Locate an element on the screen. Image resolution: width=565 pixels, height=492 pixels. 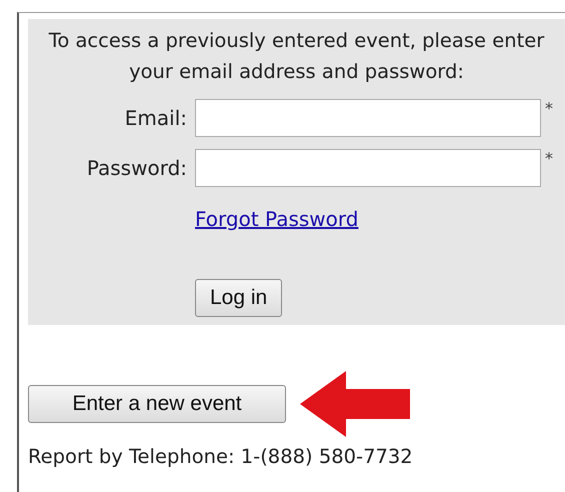
forgot-password-link: Forgot Password is located at coordinates (276, 219).